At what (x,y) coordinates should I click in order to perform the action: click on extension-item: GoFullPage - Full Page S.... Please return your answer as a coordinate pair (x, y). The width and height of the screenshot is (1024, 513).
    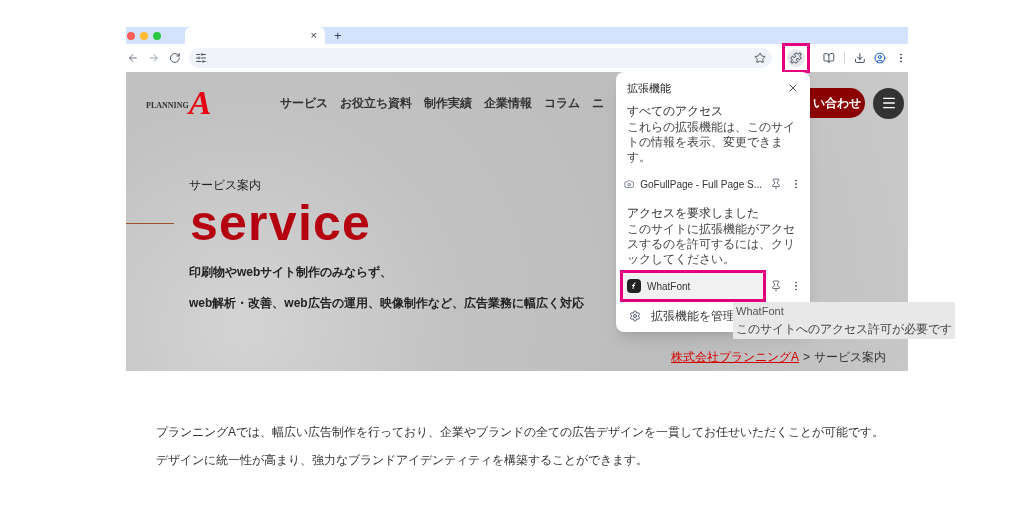
    Looking at the image, I should click on (693, 184).